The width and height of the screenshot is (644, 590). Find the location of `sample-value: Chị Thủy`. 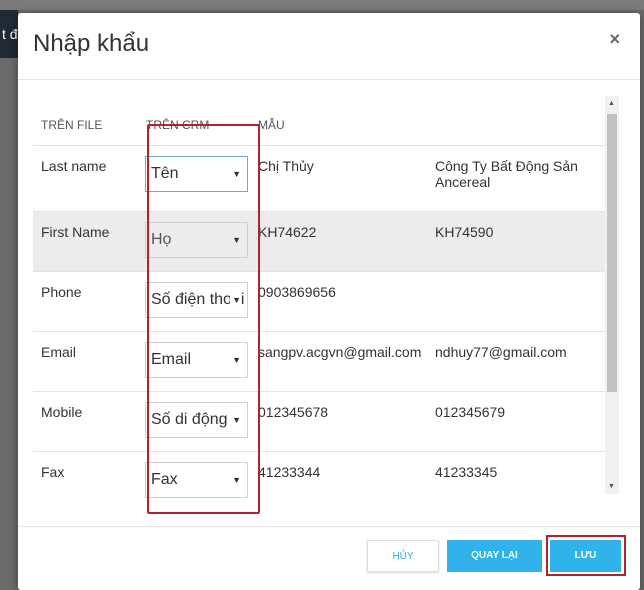

sample-value: Chị Thủy is located at coordinates (338, 178).